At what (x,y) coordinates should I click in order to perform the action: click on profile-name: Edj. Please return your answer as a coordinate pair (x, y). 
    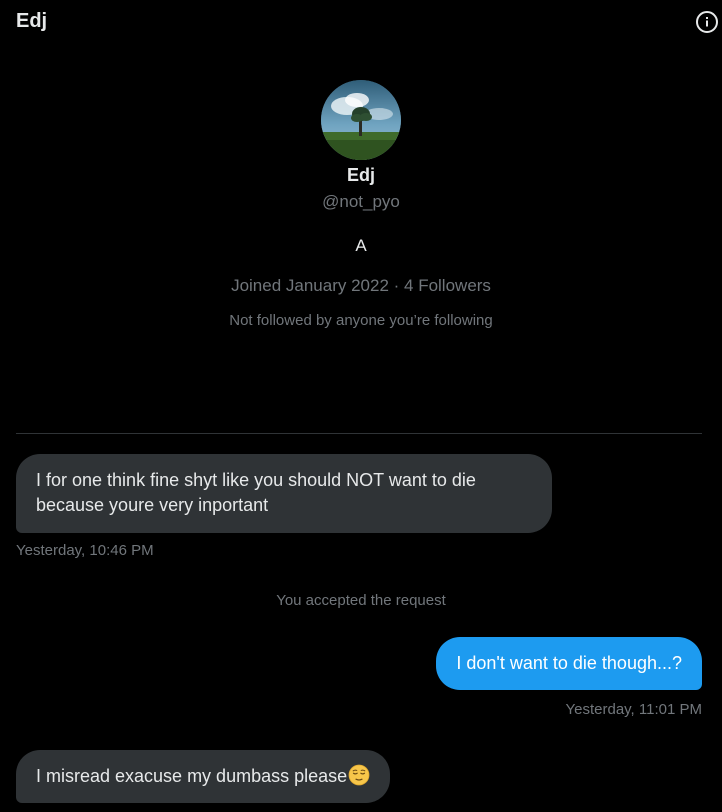
    Looking at the image, I should click on (361, 175).